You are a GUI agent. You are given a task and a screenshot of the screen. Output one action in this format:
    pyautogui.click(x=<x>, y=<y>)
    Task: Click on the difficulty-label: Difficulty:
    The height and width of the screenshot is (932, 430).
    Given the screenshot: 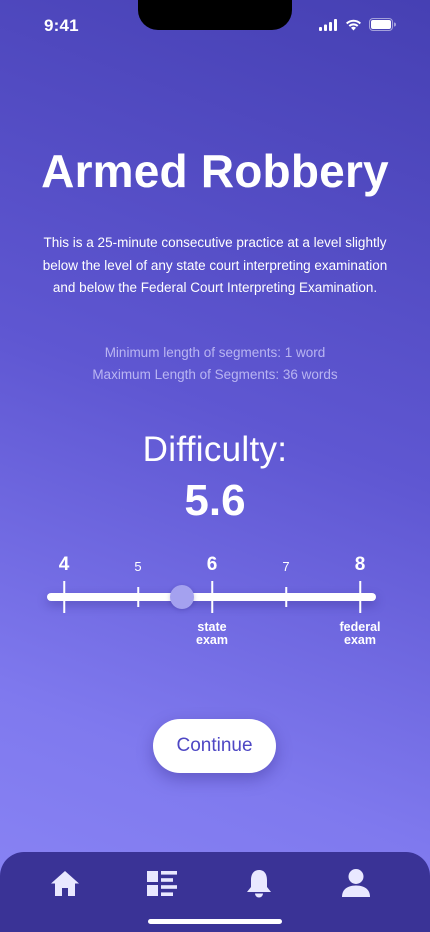 What is the action you would take?
    pyautogui.click(x=215, y=449)
    